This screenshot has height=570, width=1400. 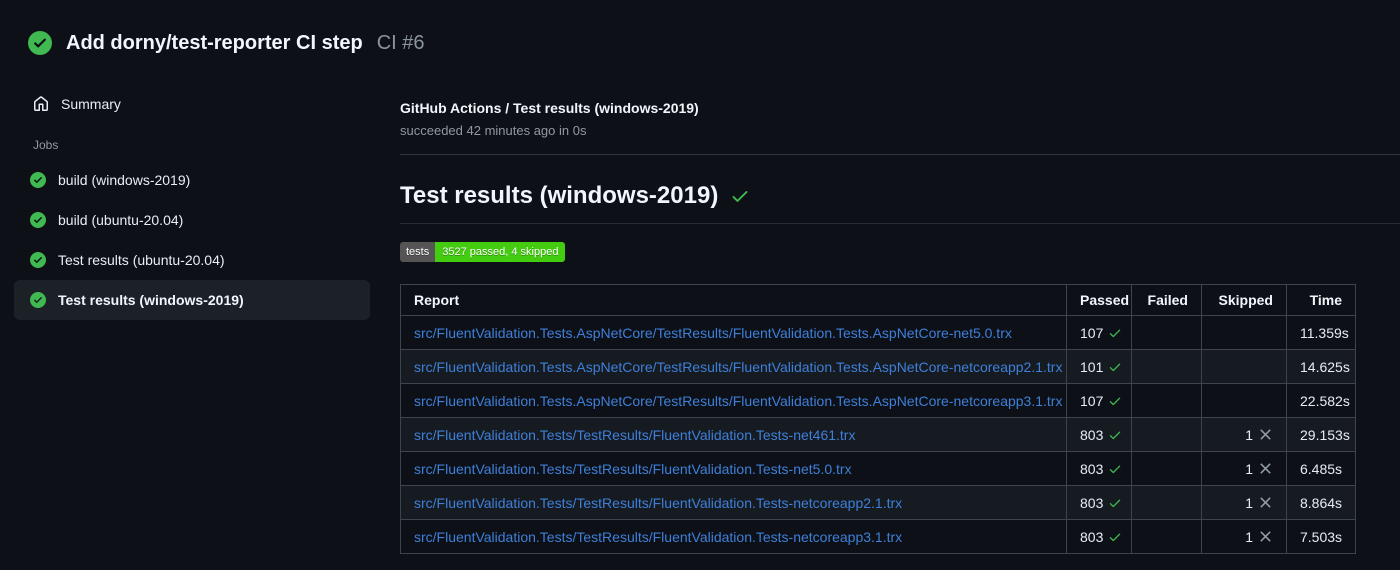 What do you see at coordinates (41, 103) in the screenshot?
I see `home-icon` at bounding box center [41, 103].